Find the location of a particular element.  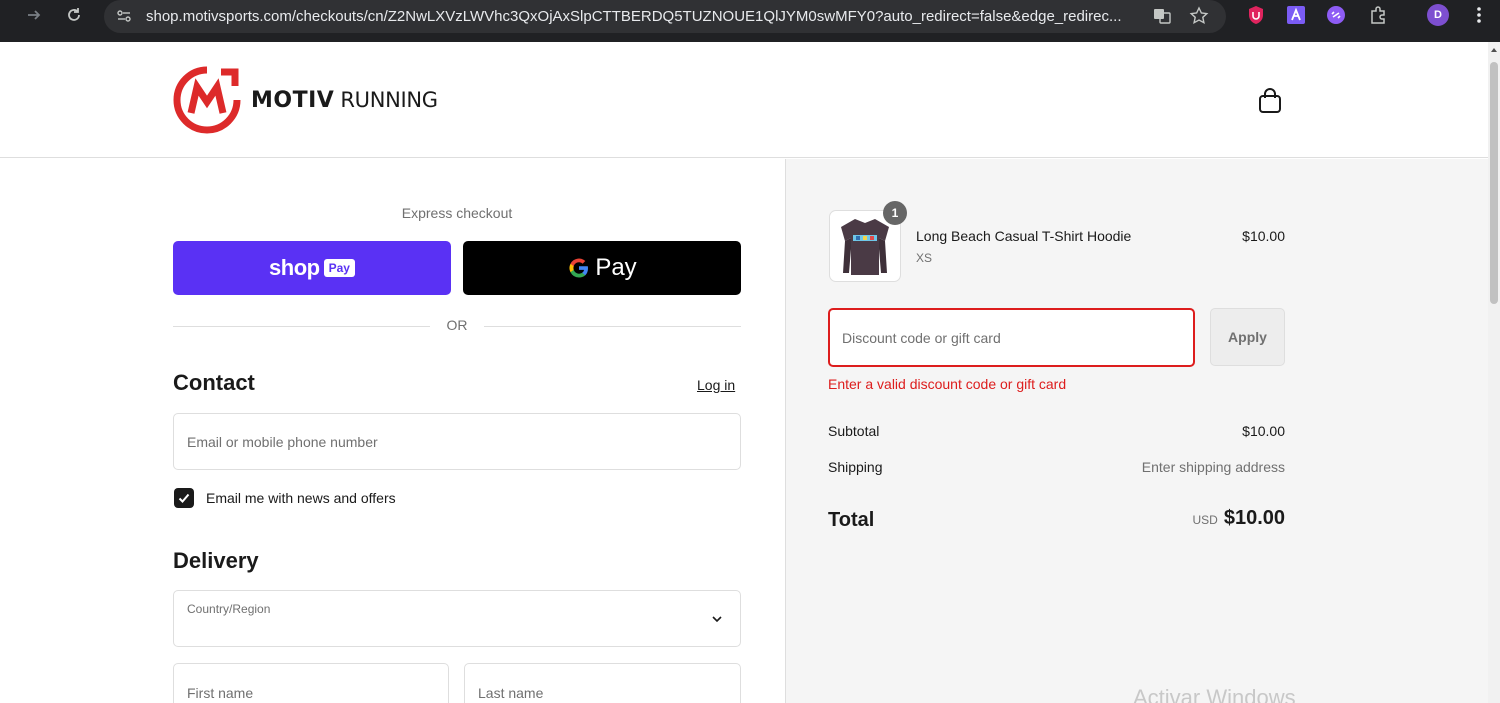

subtotal-value: $10.00 is located at coordinates (1263, 431).